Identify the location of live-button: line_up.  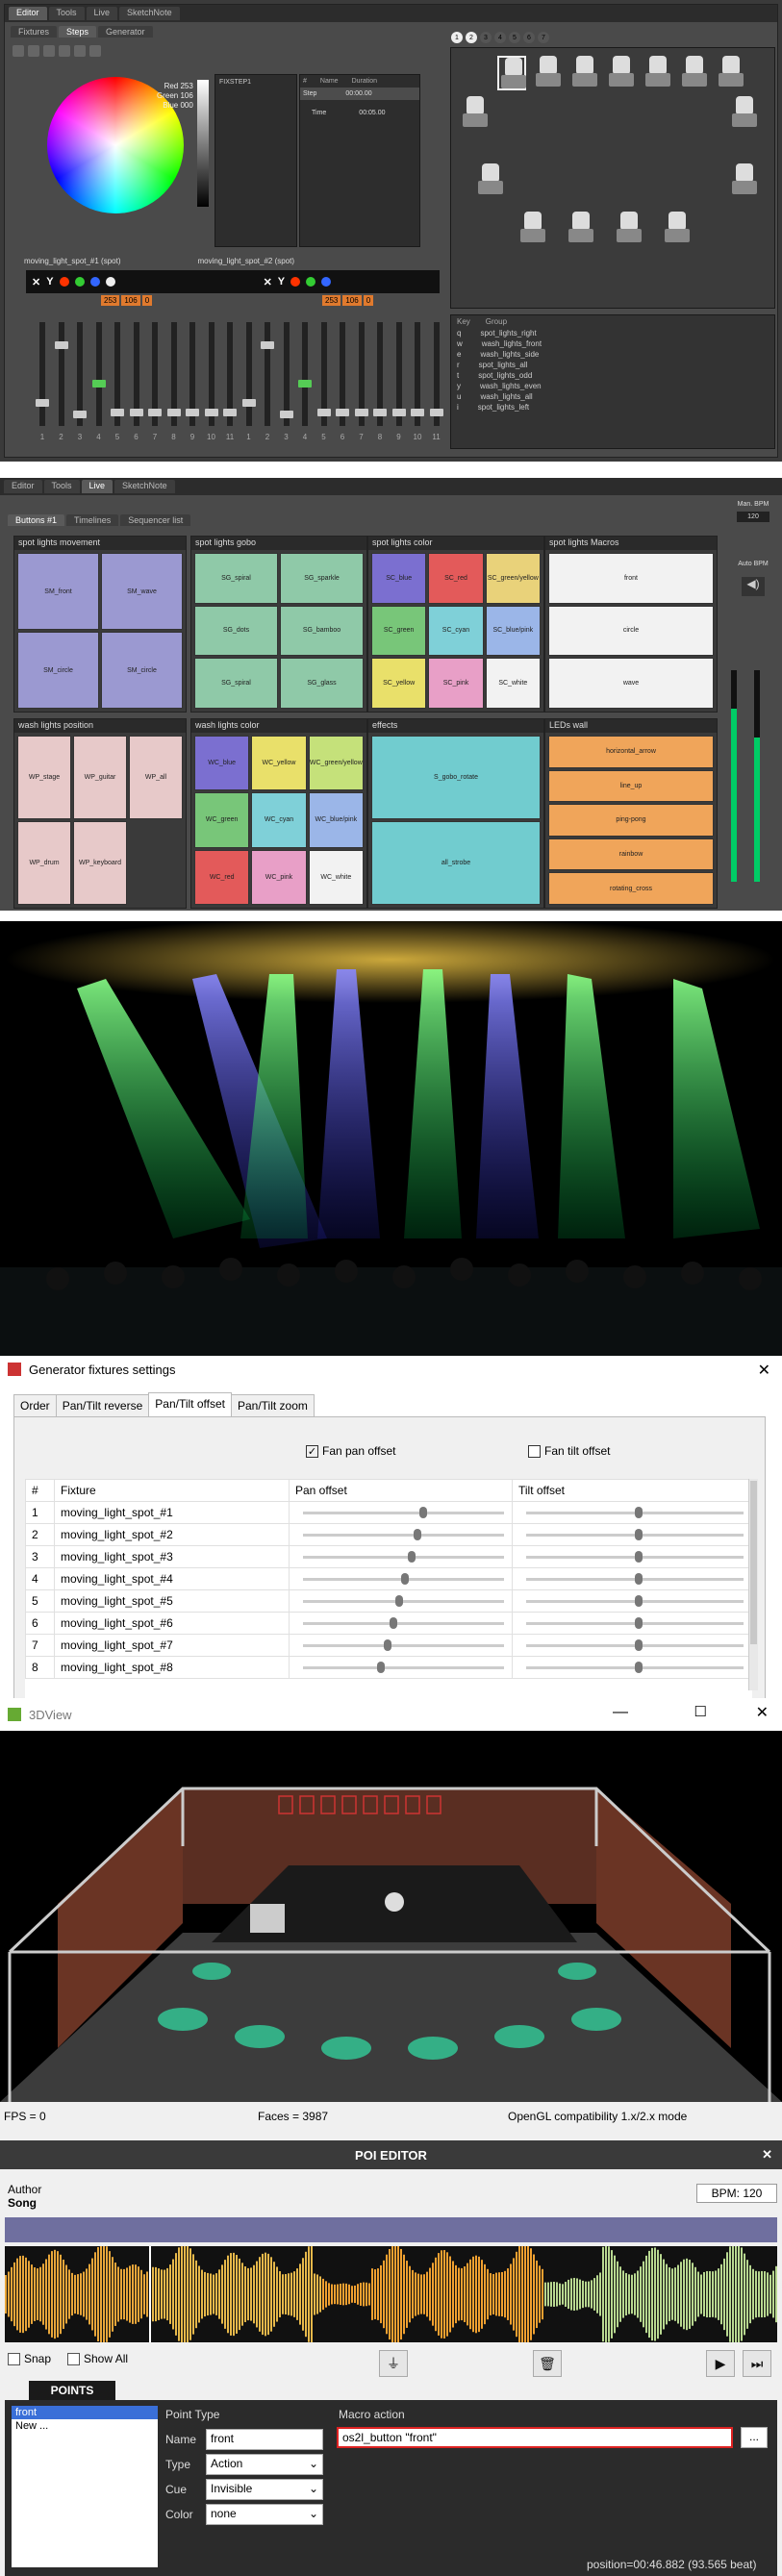
(631, 786).